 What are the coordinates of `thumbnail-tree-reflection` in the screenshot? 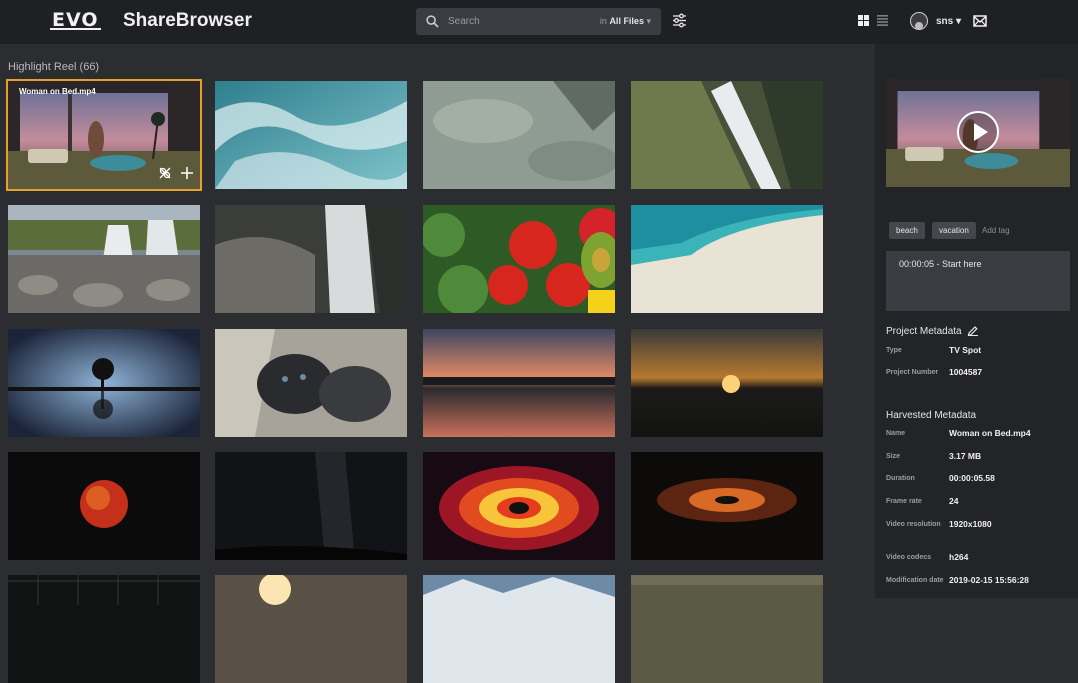 It's located at (104, 383).